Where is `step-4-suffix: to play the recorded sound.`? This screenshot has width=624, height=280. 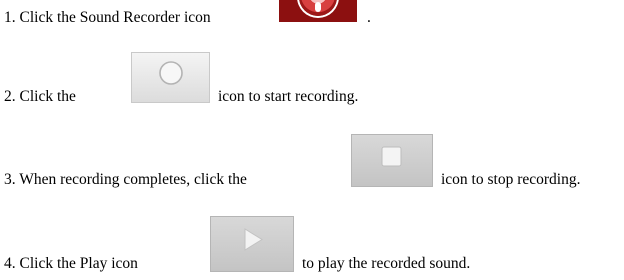 step-4-suffix: to play the recorded sound. is located at coordinates (386, 263).